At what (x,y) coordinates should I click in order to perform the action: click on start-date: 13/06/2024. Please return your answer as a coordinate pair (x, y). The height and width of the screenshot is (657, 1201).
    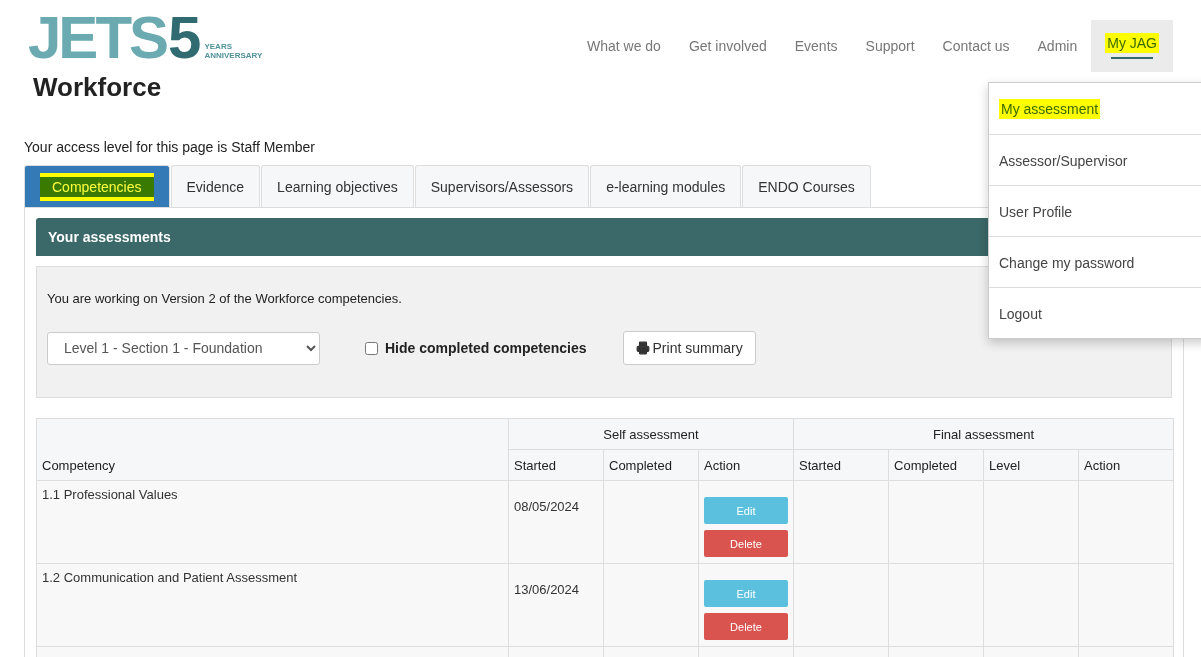
    Looking at the image, I should click on (547, 589).